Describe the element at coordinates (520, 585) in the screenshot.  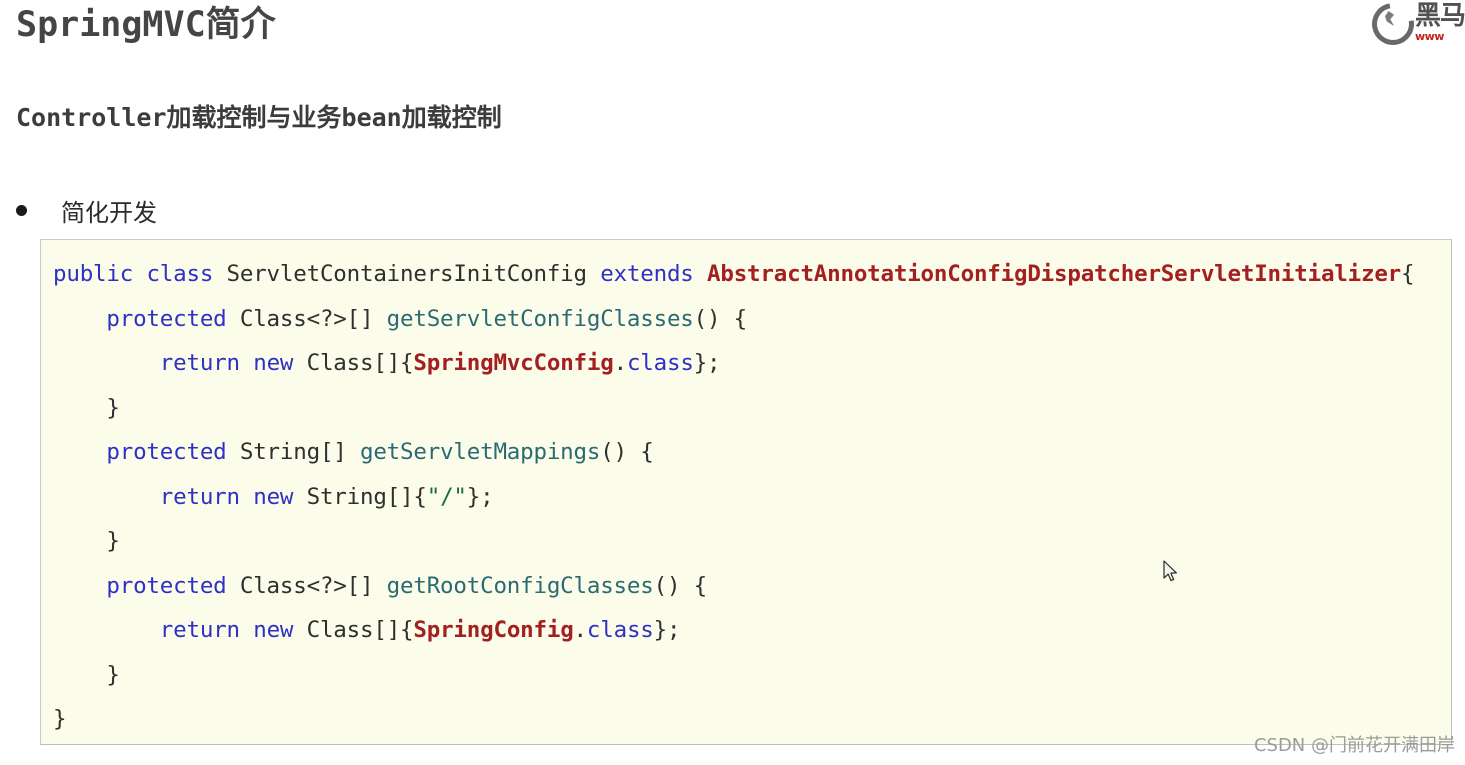
I see `code-token-method: getRootConfigClasses` at that location.